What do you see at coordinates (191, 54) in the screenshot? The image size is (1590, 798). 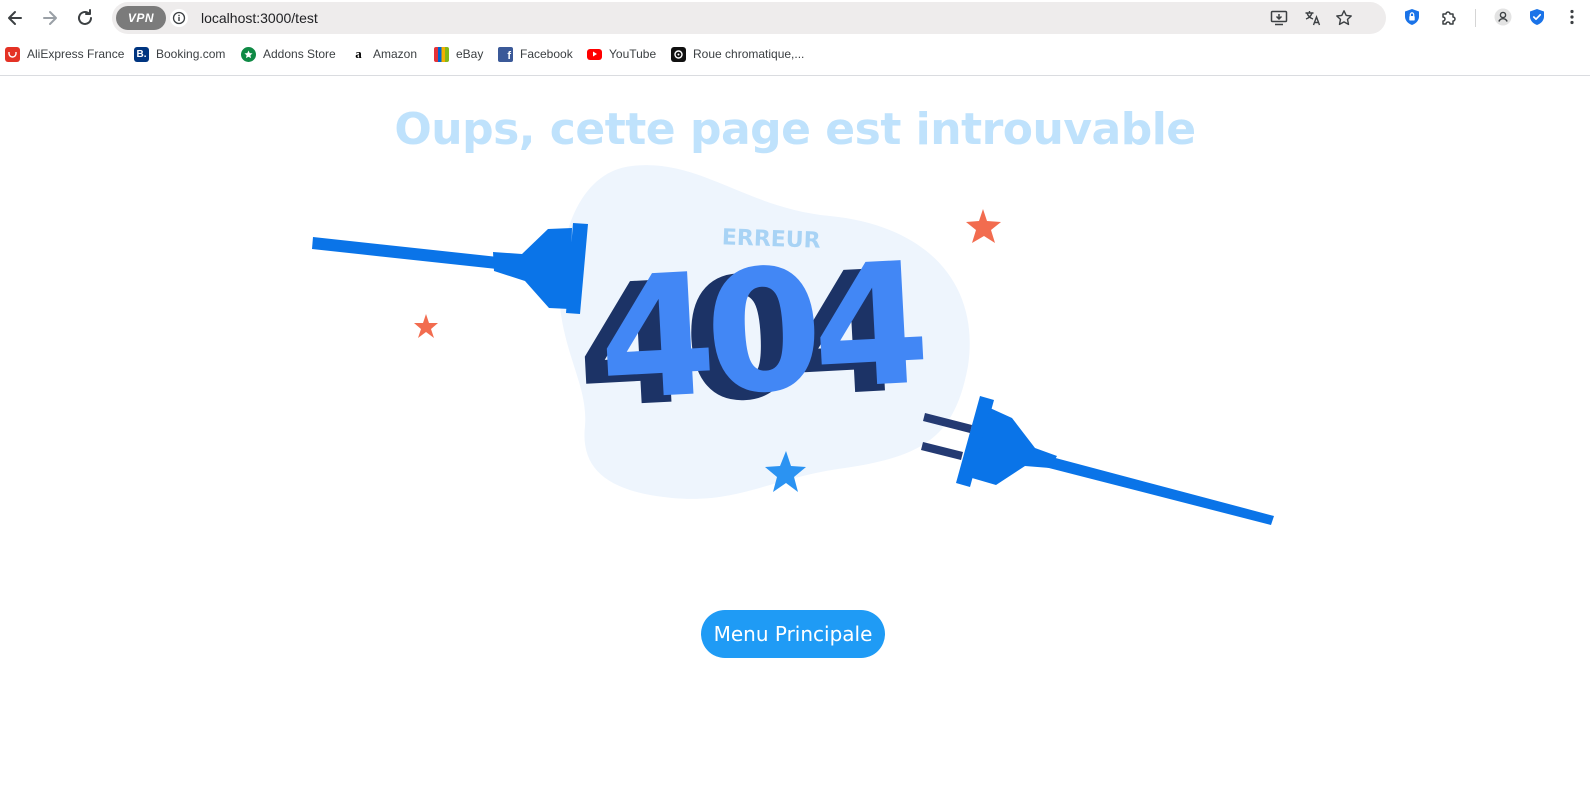 I see `bookmark-label: Booking.com` at bounding box center [191, 54].